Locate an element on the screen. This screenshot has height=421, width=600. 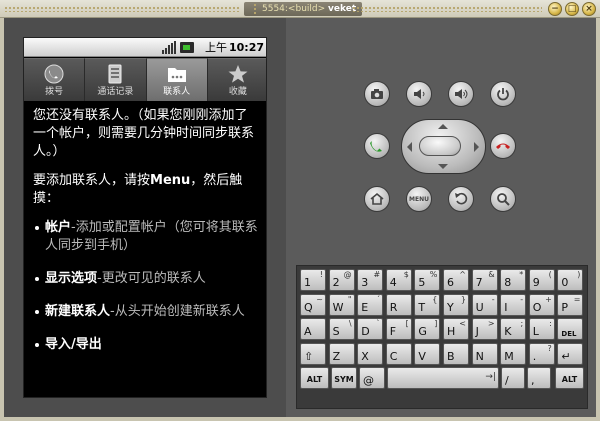
power-icon is located at coordinates (503, 94).